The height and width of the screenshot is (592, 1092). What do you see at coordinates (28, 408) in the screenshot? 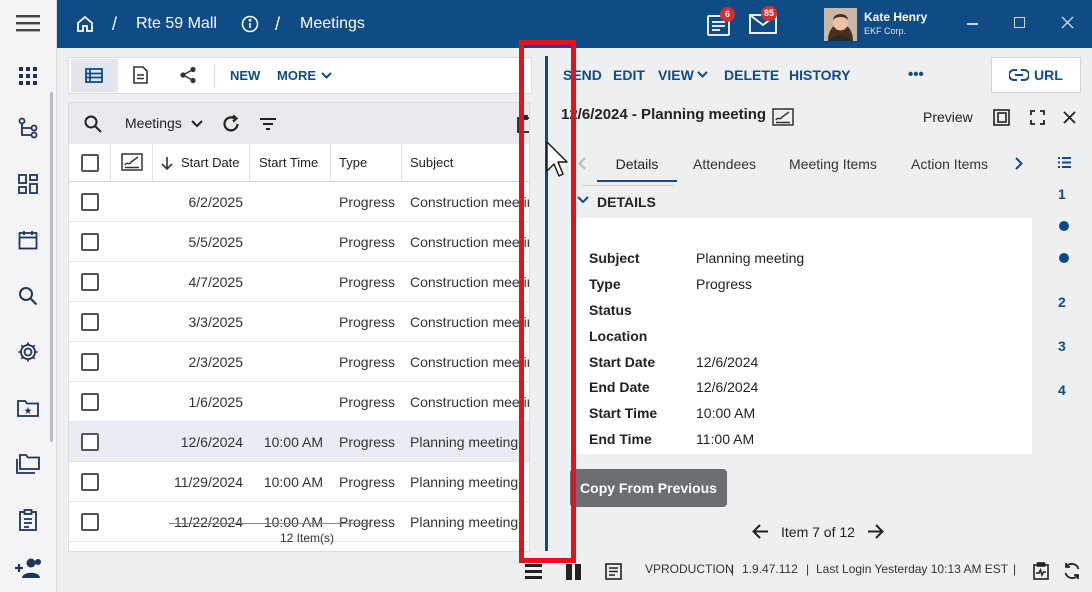
I see `starred-folder-icon` at bounding box center [28, 408].